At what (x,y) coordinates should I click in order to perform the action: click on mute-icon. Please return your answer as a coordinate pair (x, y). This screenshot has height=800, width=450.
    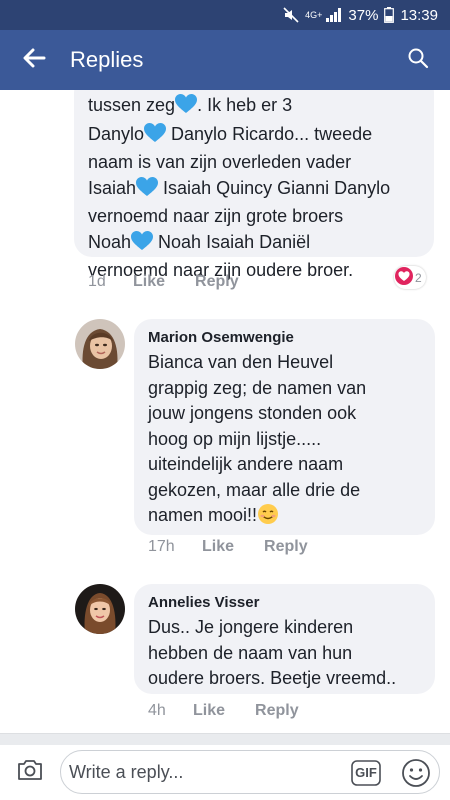
    Looking at the image, I should click on (291, 15).